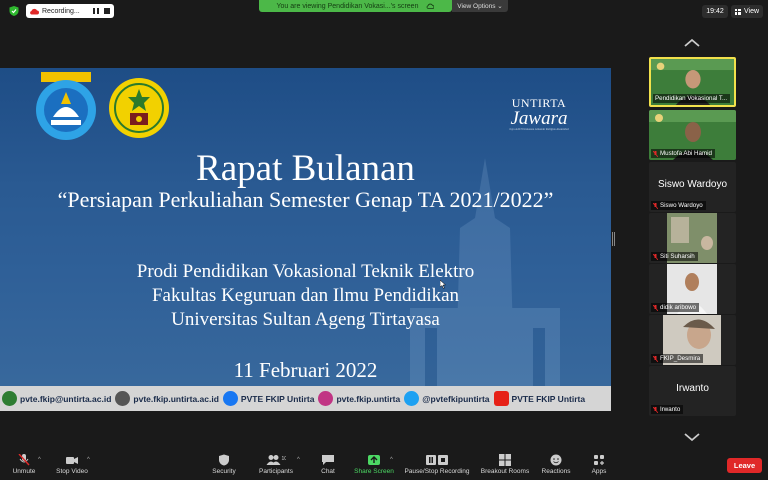 Image resolution: width=768 pixels, height=480 pixels. Describe the element at coordinates (431, 6) in the screenshot. I see `cloud-icon` at that location.